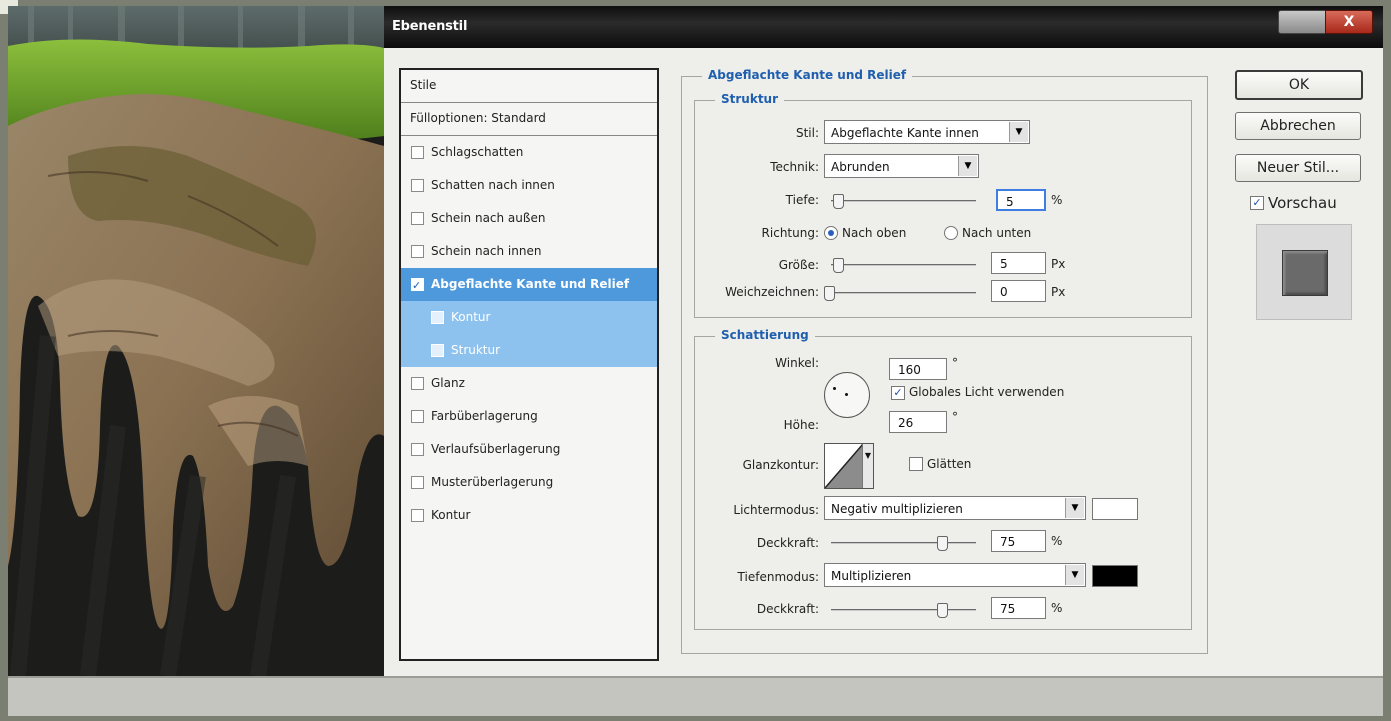 This screenshot has width=1391, height=721. Describe the element at coordinates (529, 119) in the screenshot. I see `blend-options-item: Fülloptionen: Standard` at that location.